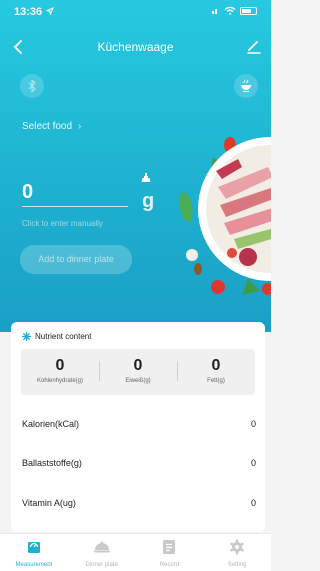 This screenshot has width=320, height=571. What do you see at coordinates (146, 178) in the screenshot?
I see `tare-icon` at bounding box center [146, 178].